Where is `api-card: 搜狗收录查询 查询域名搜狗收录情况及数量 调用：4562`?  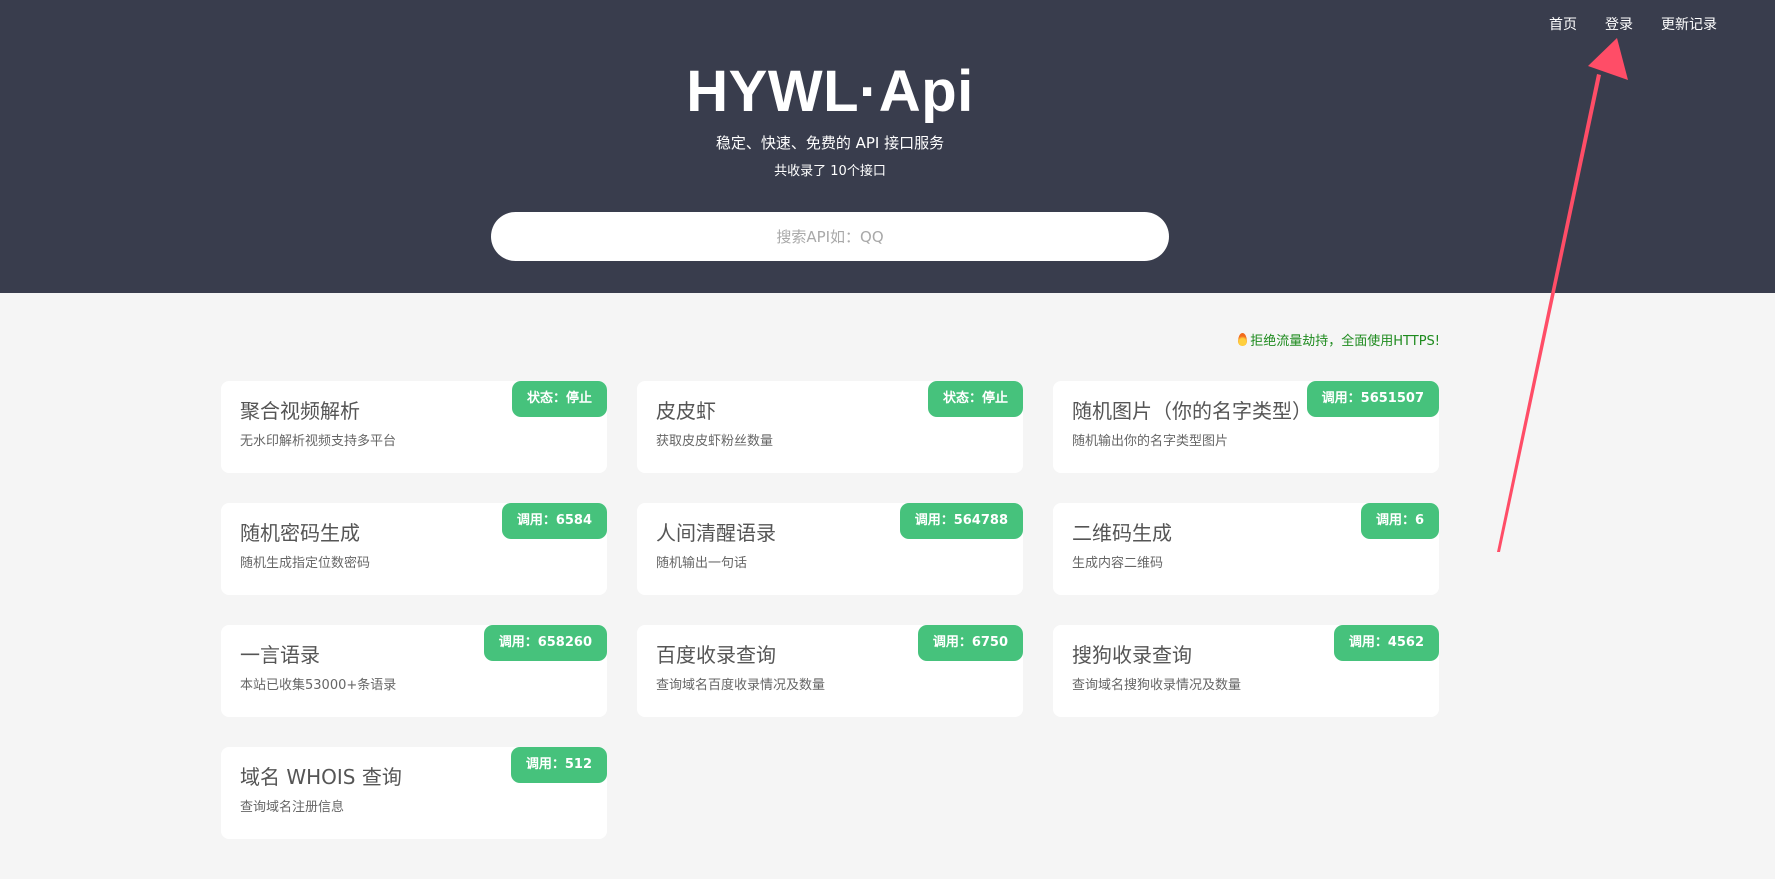
api-card: 搜狗收录查询 查询域名搜狗收录情况及数量 调用：4562 is located at coordinates (1246, 671).